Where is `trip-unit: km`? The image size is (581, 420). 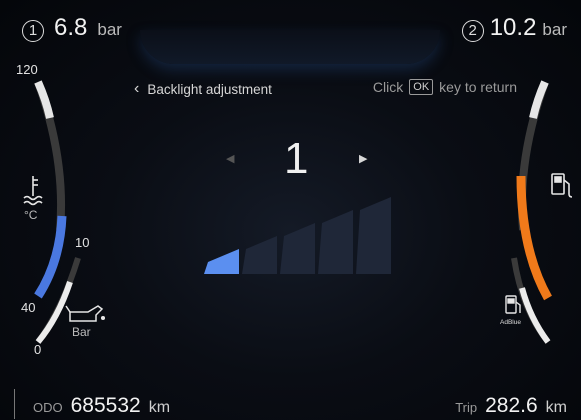
trip-unit: km is located at coordinates (556, 407).